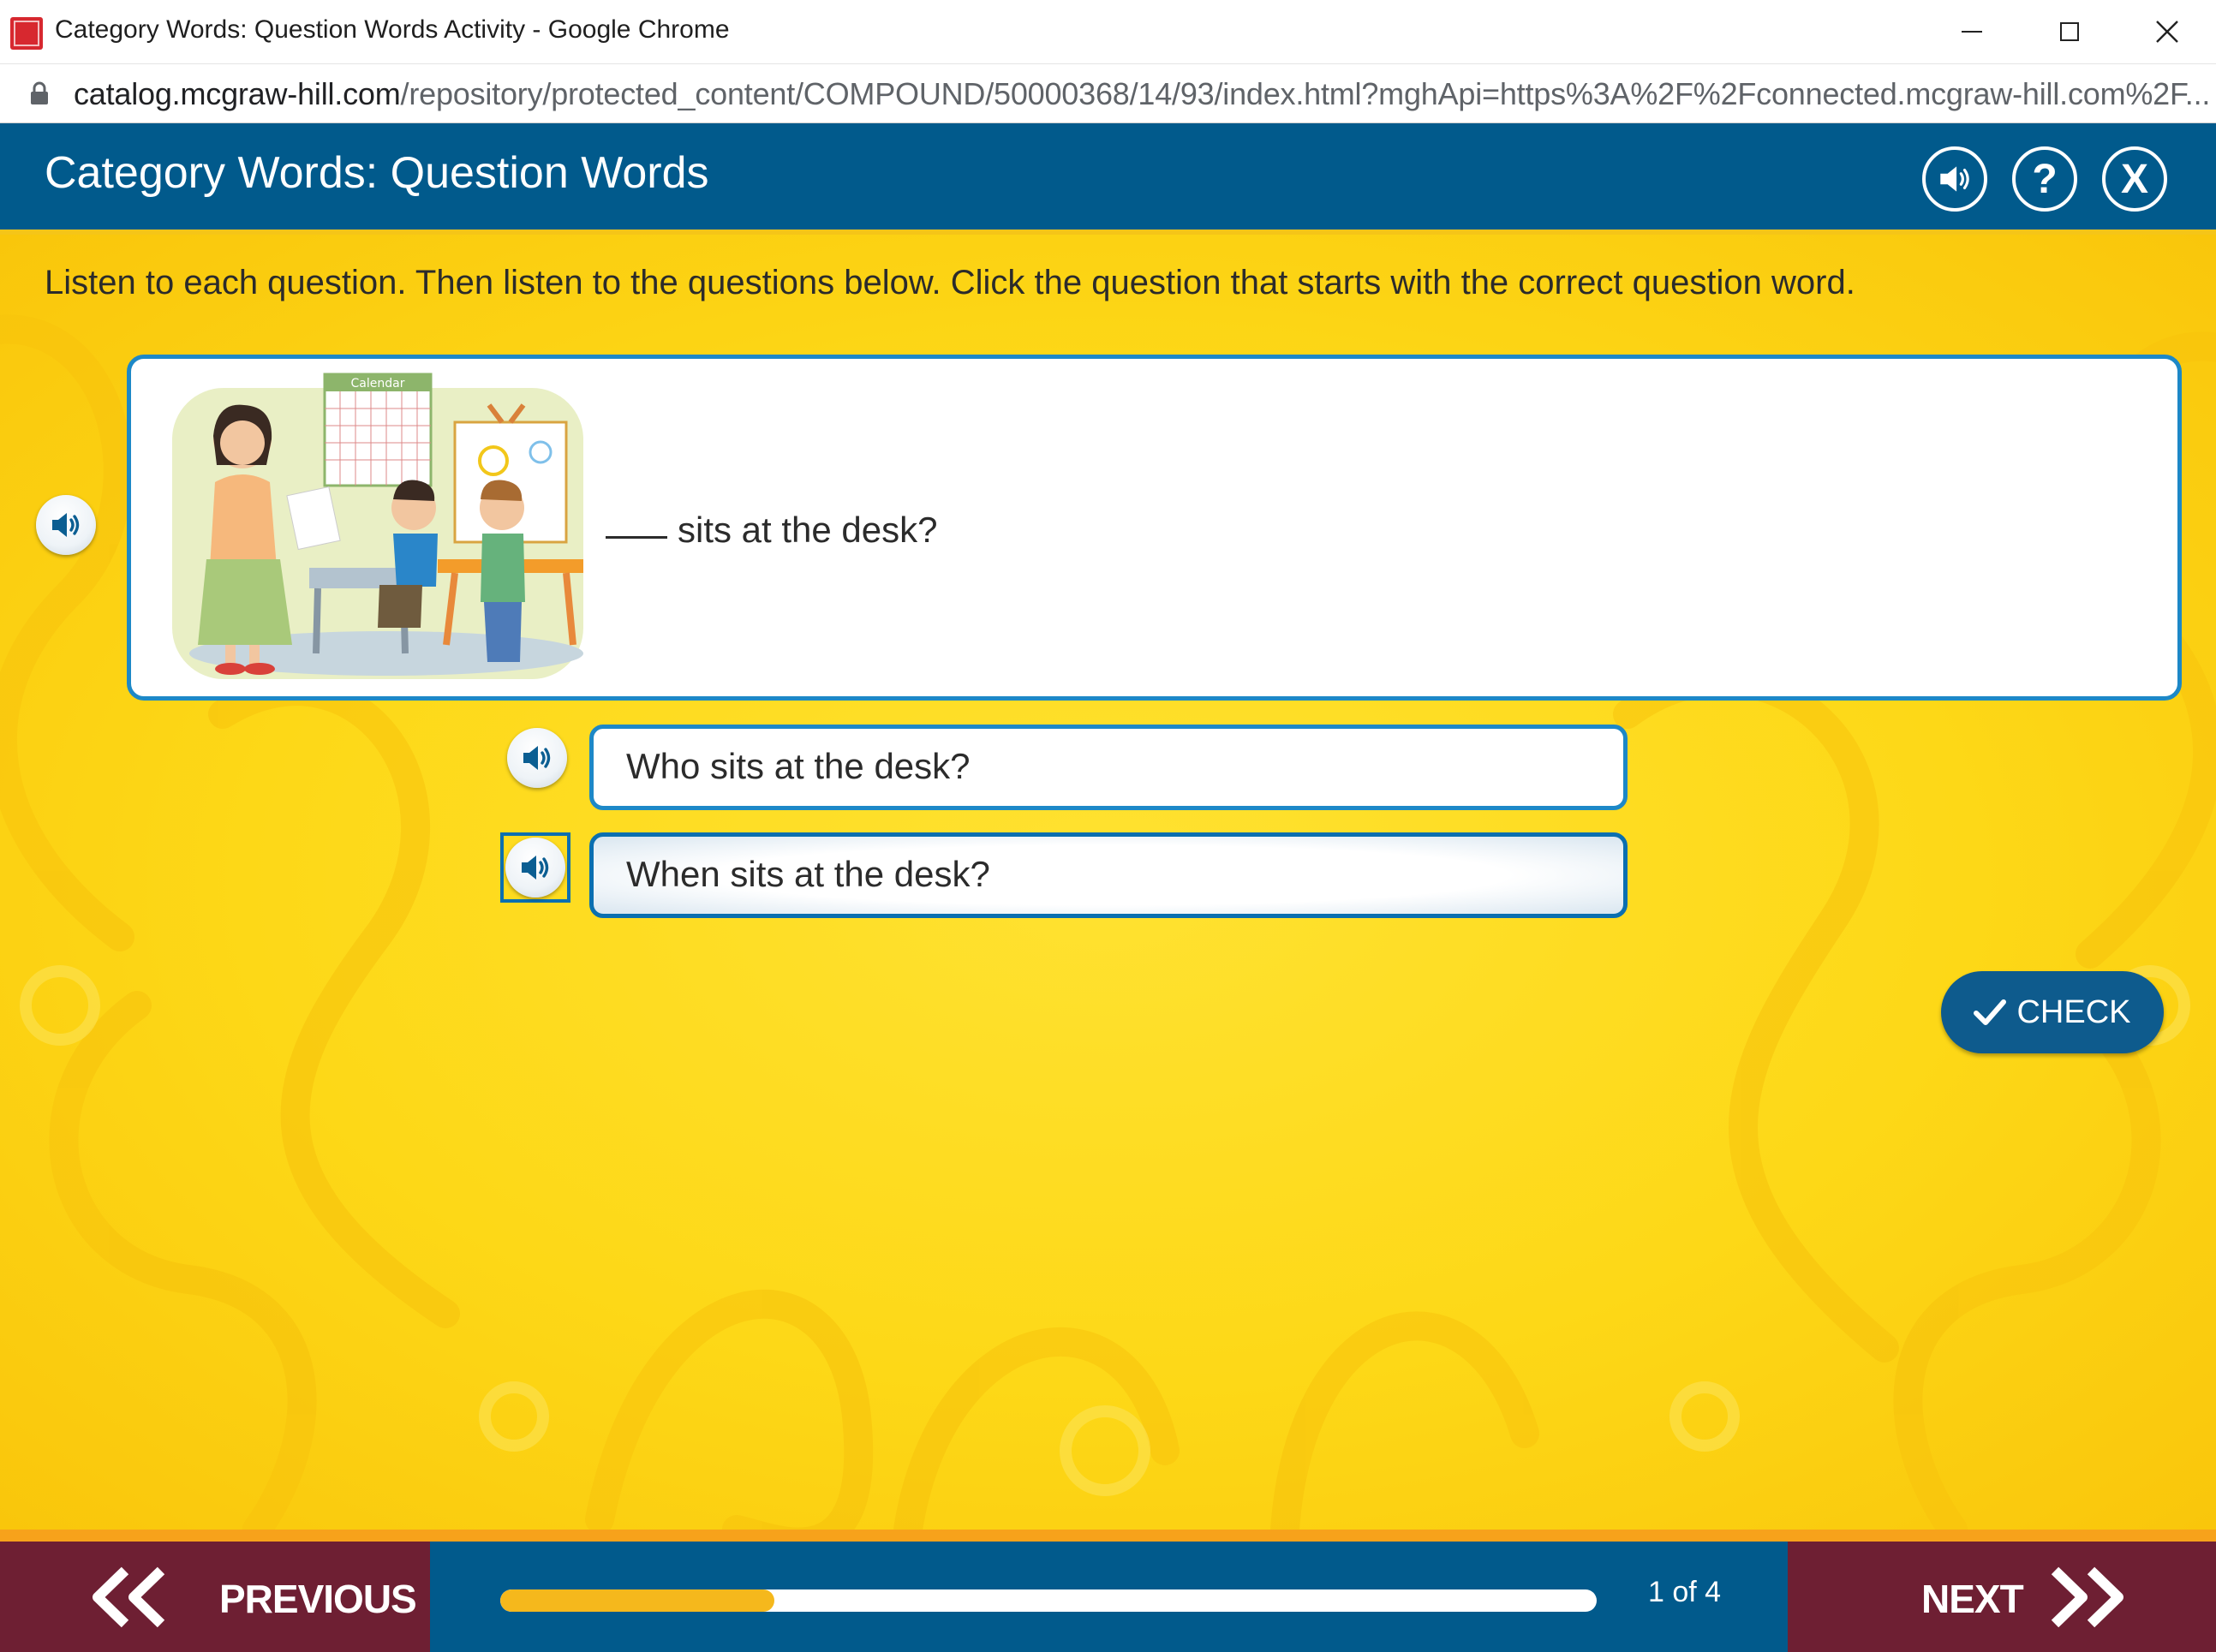  I want to click on answer-option-who: Who sits at the desk?, so click(1108, 767).